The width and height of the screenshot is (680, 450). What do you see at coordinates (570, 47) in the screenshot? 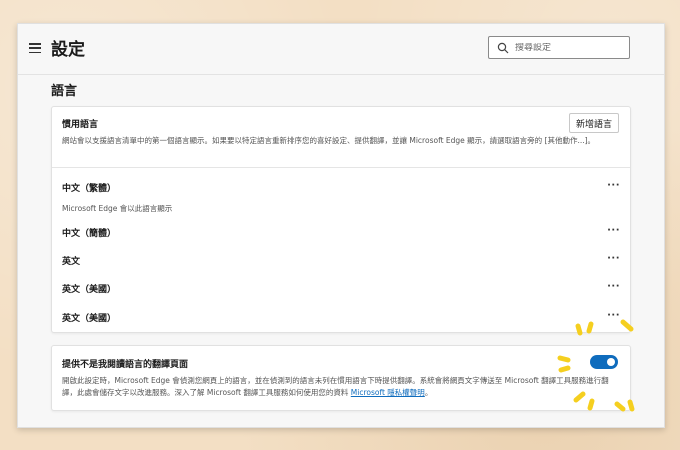
I see `search-input` at bounding box center [570, 47].